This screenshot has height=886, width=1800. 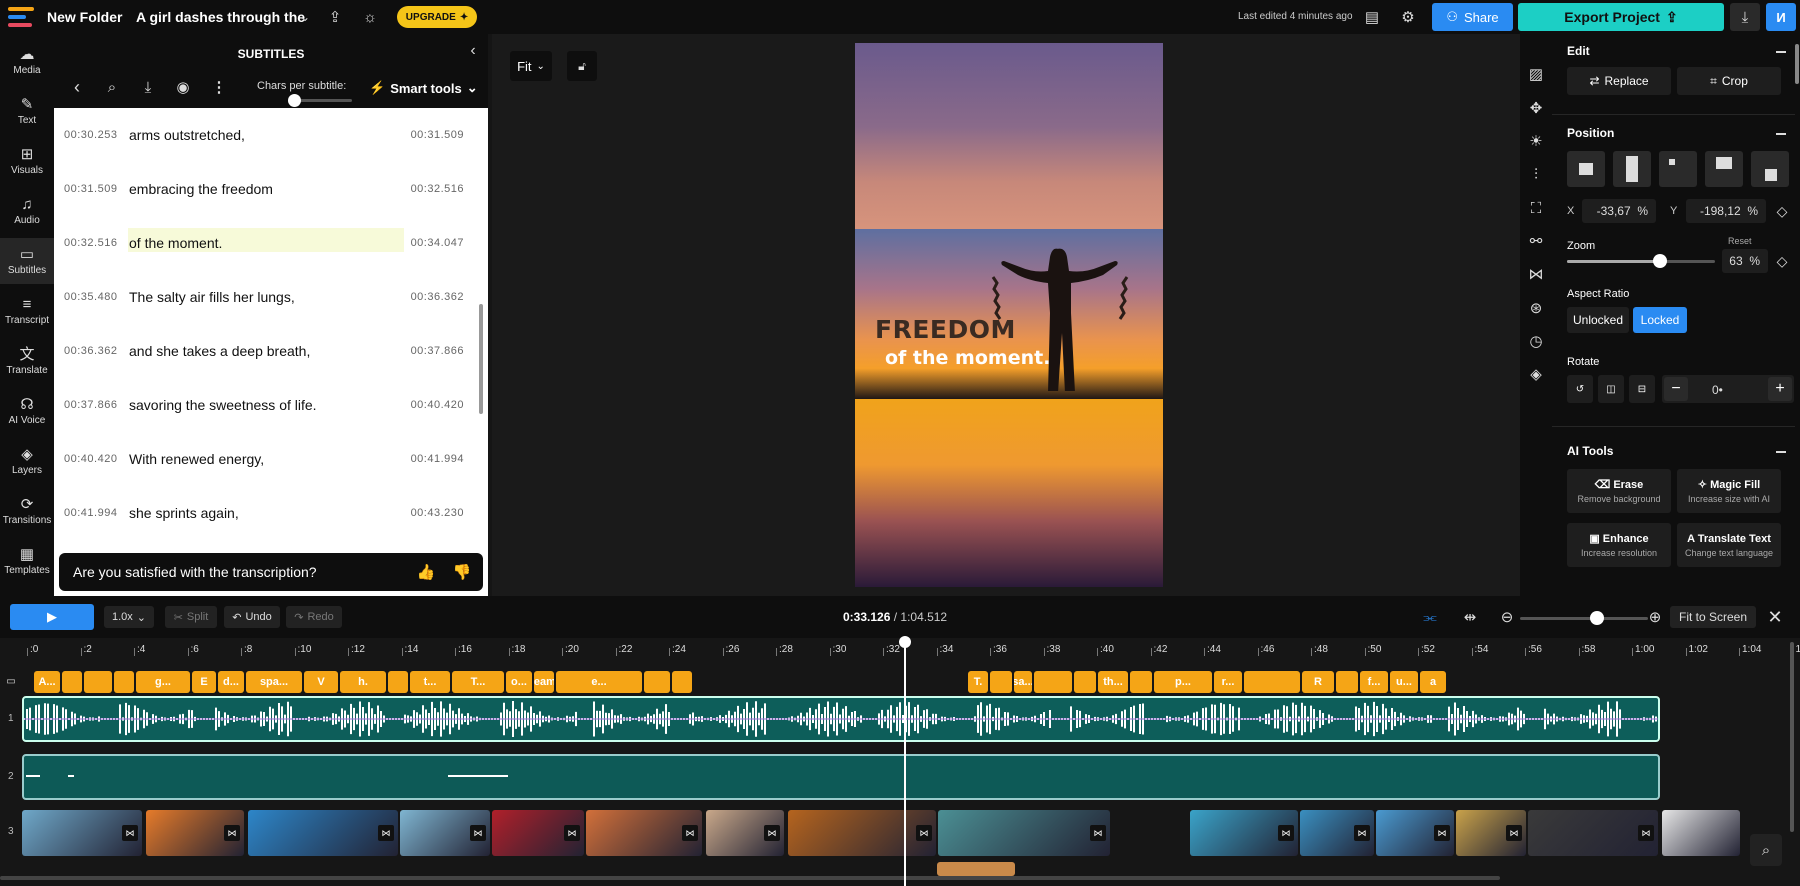 I want to click on search-button: ⌕, so click(x=1766, y=850).